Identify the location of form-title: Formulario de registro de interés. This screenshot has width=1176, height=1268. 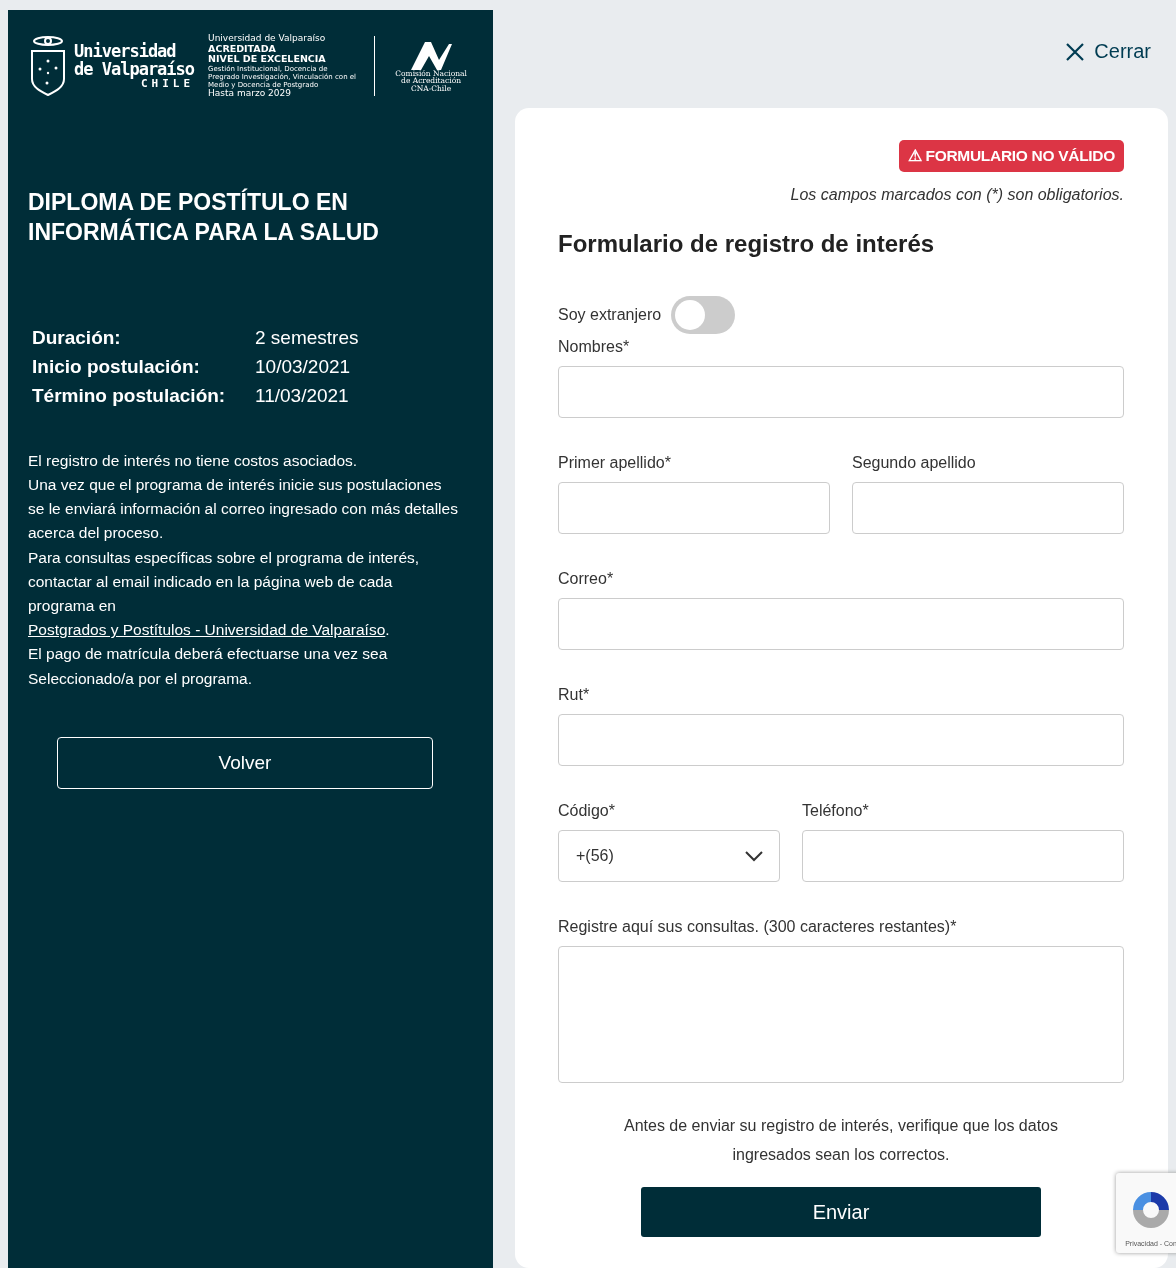
(747, 244).